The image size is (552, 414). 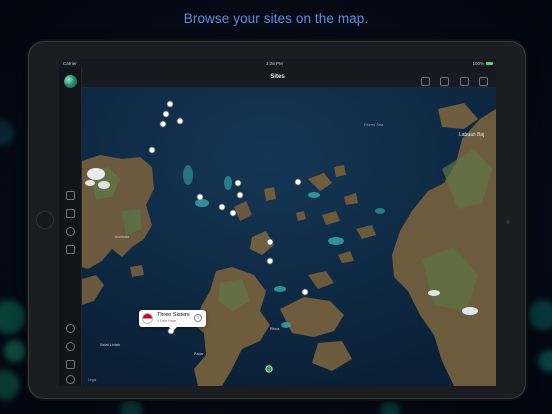 What do you see at coordinates (70, 81) in the screenshot?
I see `app-logo-icon` at bounding box center [70, 81].